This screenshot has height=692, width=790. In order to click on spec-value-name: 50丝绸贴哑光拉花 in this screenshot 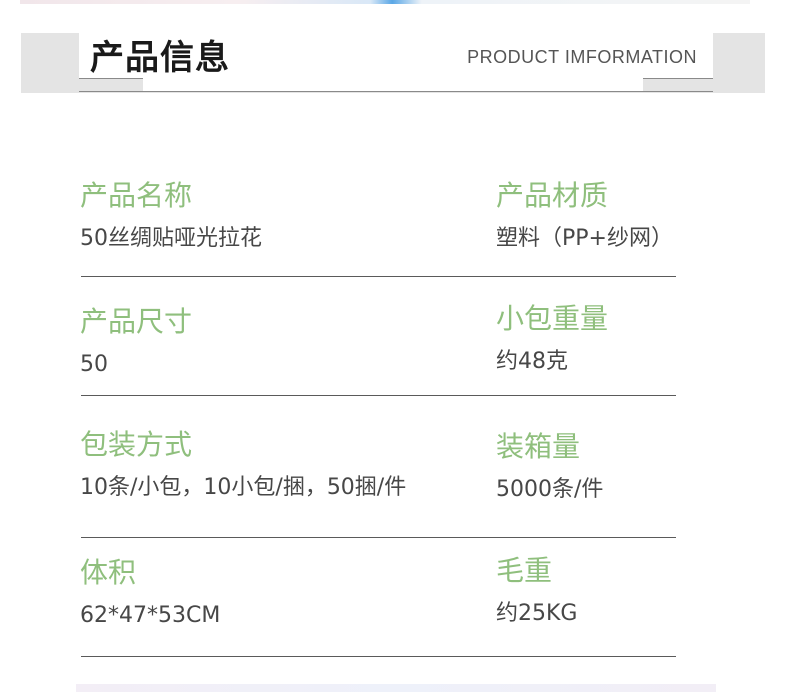, I will do `click(171, 238)`.